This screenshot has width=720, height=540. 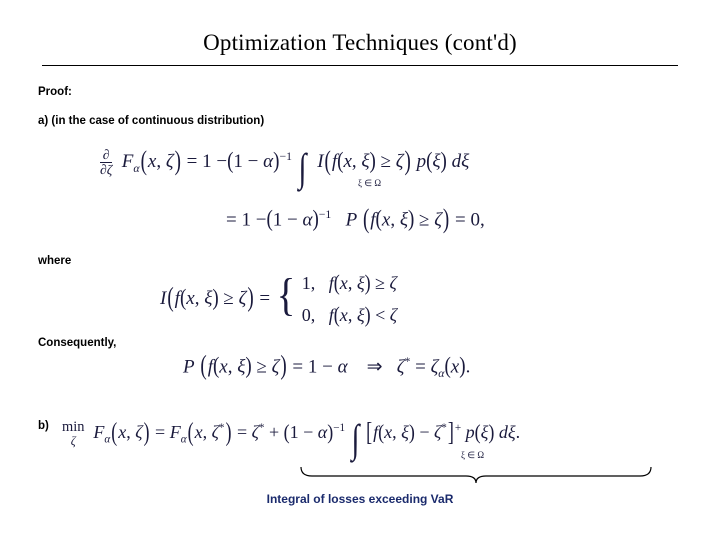 What do you see at coordinates (360, 499) in the screenshot?
I see `underbrace-caption: Integral of losses exceeding VaR` at bounding box center [360, 499].